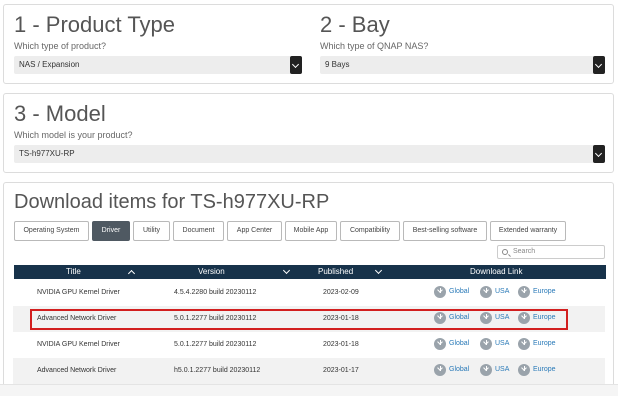  Describe the element at coordinates (309, 390) in the screenshot. I see `horizontal-scrollbar` at that location.